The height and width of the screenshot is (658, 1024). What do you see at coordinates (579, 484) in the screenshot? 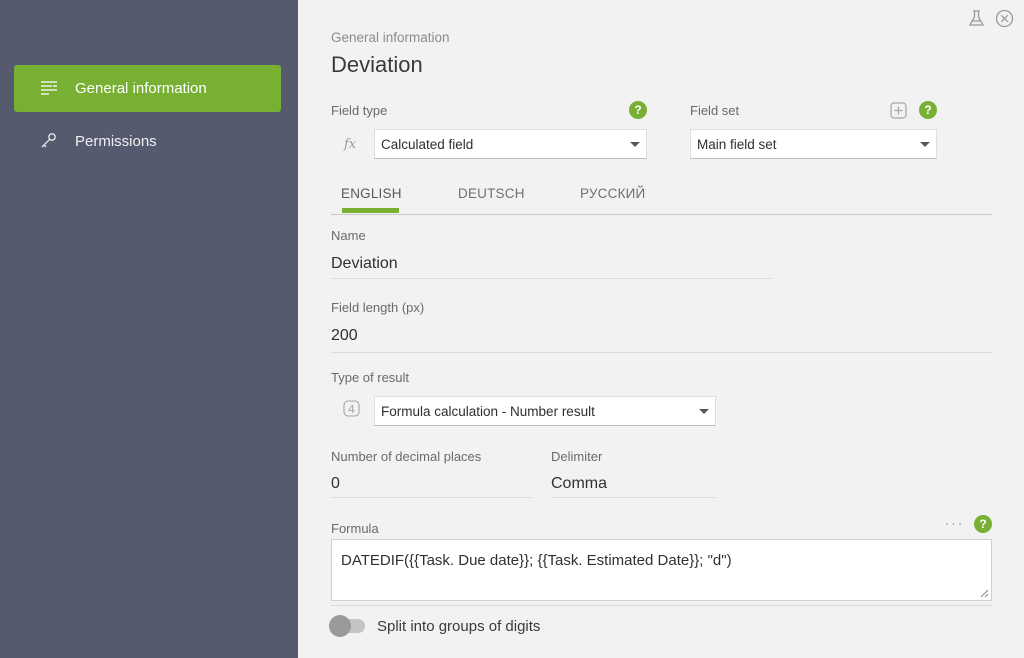
I see `delimiter-input: Comma` at bounding box center [579, 484].